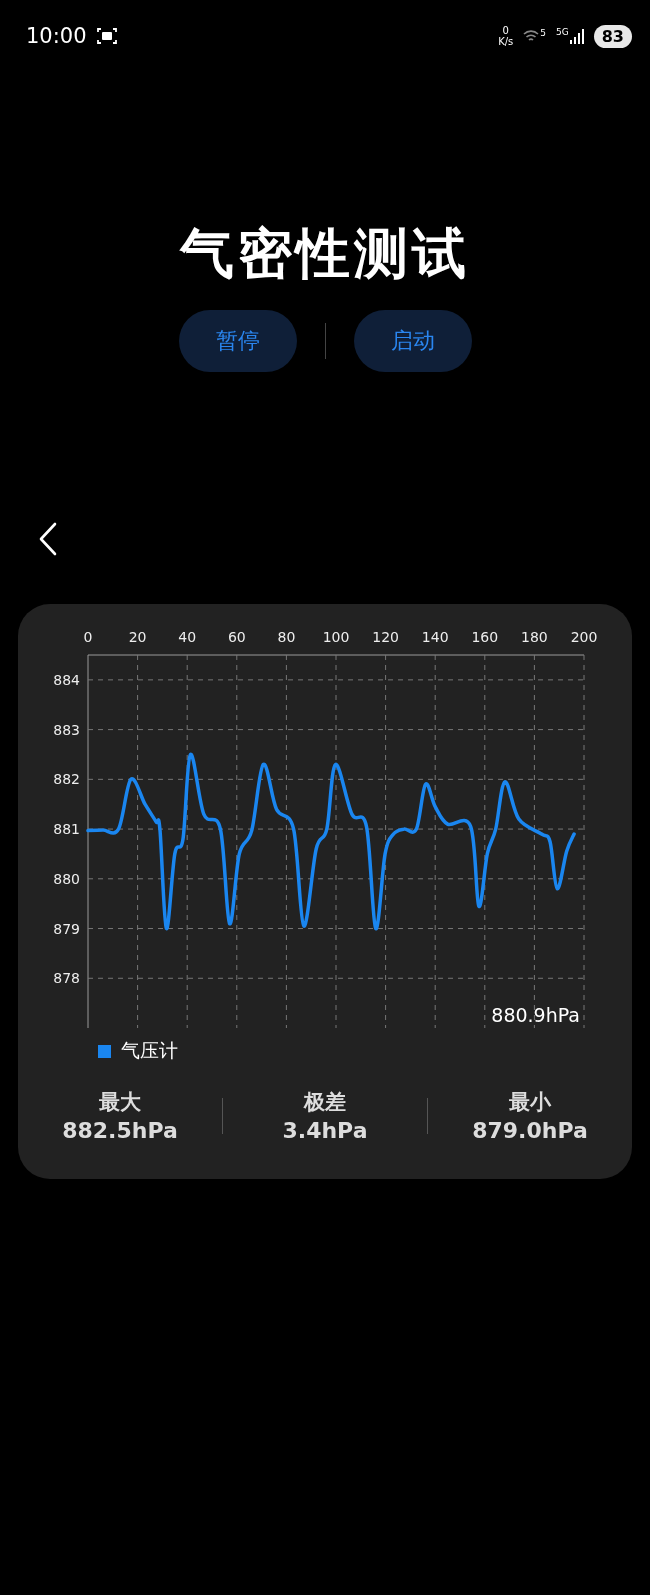  Describe the element at coordinates (66, 829) in the screenshot. I see `y-tick-label: 881` at that location.